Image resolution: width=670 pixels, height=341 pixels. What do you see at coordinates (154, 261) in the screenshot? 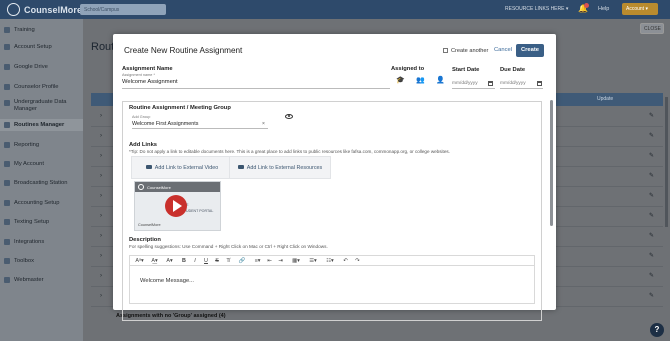
I see `font-size-dropdown: A͟▾` at bounding box center [154, 261].